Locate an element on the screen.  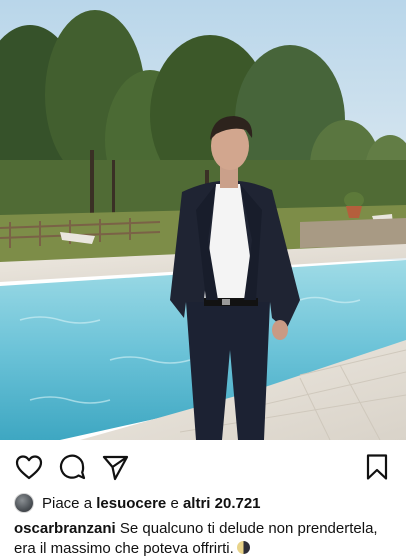
share-button is located at coordinates (115, 467).